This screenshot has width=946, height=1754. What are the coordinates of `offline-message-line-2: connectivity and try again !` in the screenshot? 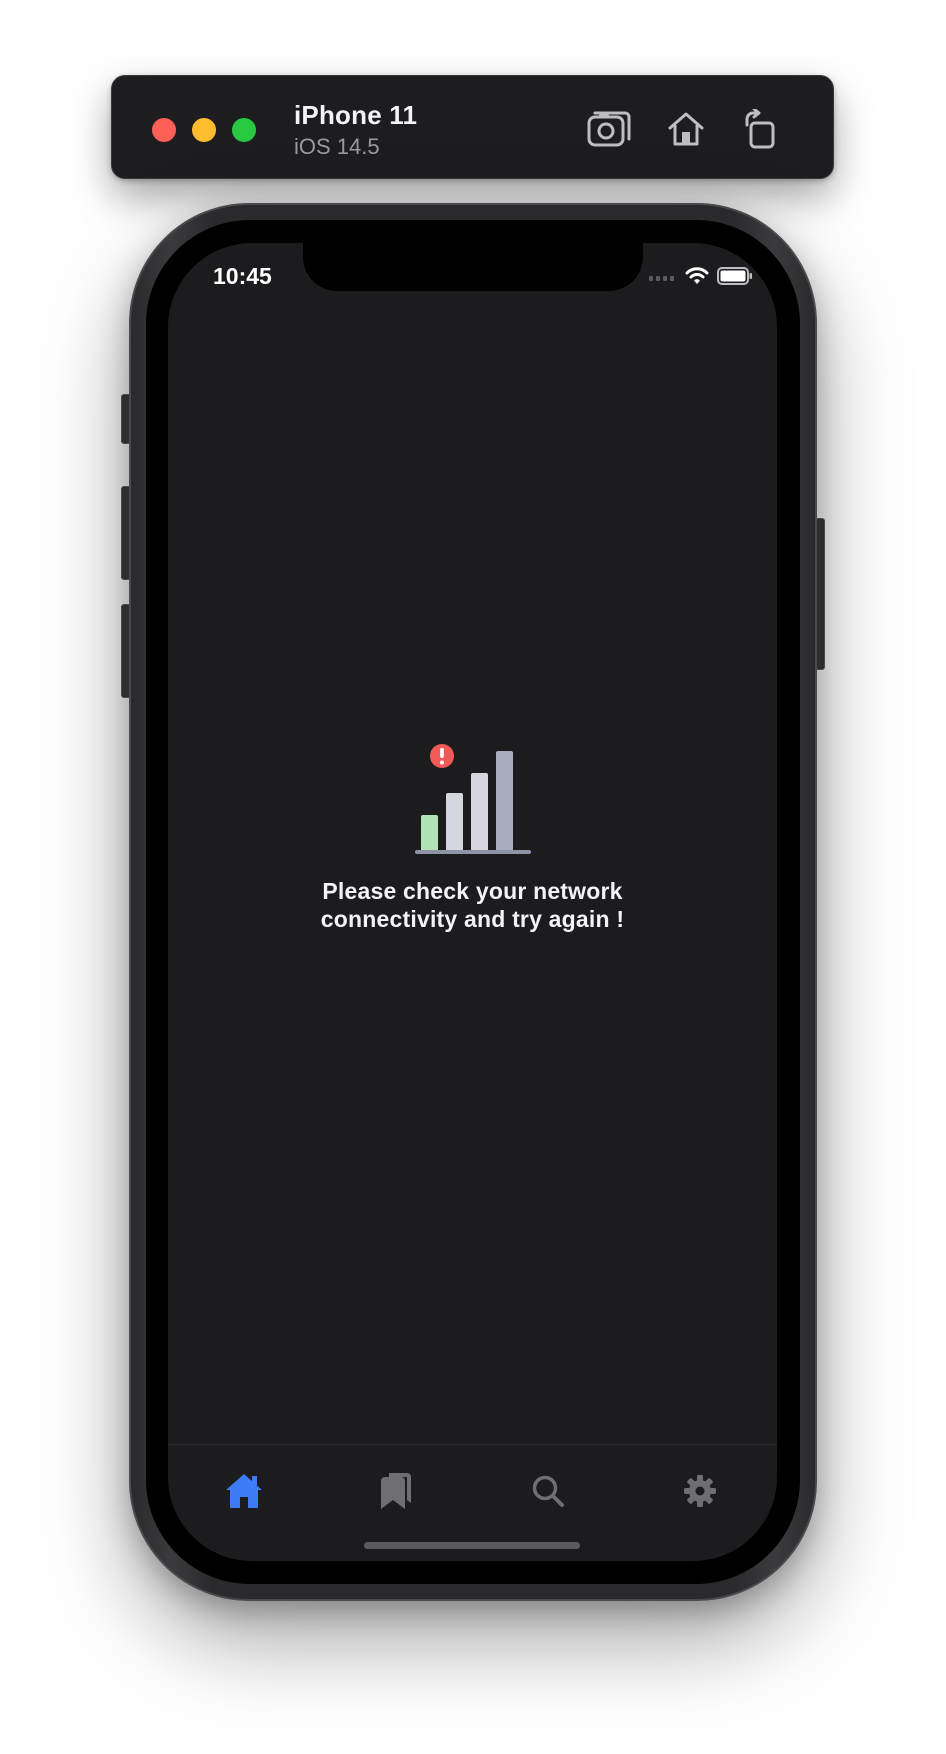 It's located at (472, 919).